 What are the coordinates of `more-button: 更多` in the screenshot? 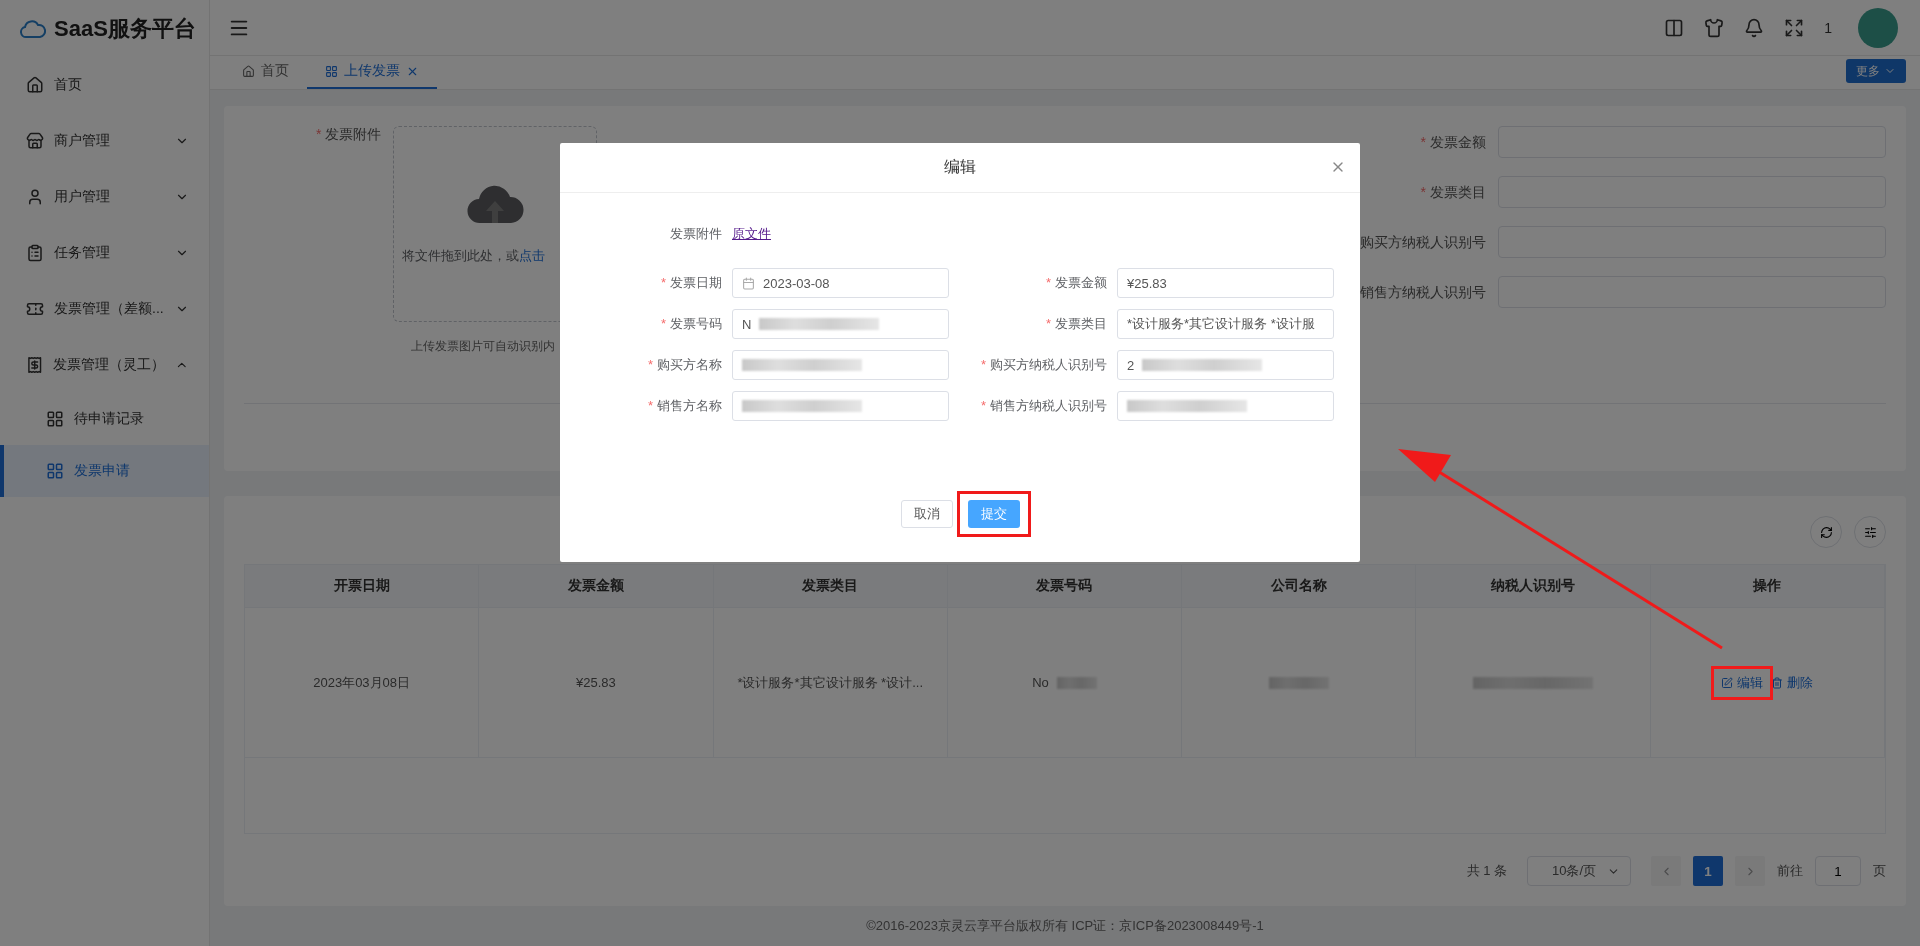 It's located at (1876, 71).